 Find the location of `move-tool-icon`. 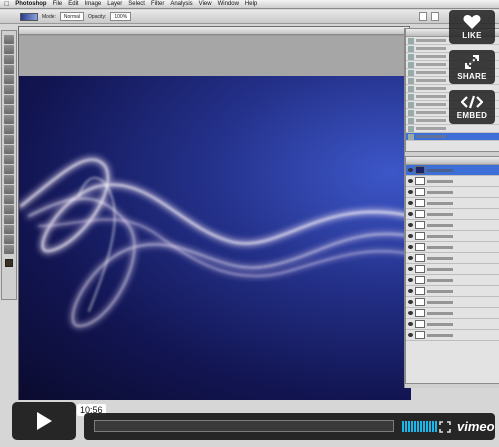

move-tool-icon is located at coordinates (9, 39).